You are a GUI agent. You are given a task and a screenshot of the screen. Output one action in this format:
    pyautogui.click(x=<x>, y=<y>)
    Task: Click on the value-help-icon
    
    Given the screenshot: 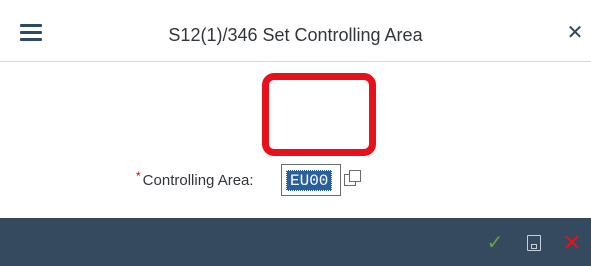 What is the action you would take?
    pyautogui.click(x=354, y=180)
    